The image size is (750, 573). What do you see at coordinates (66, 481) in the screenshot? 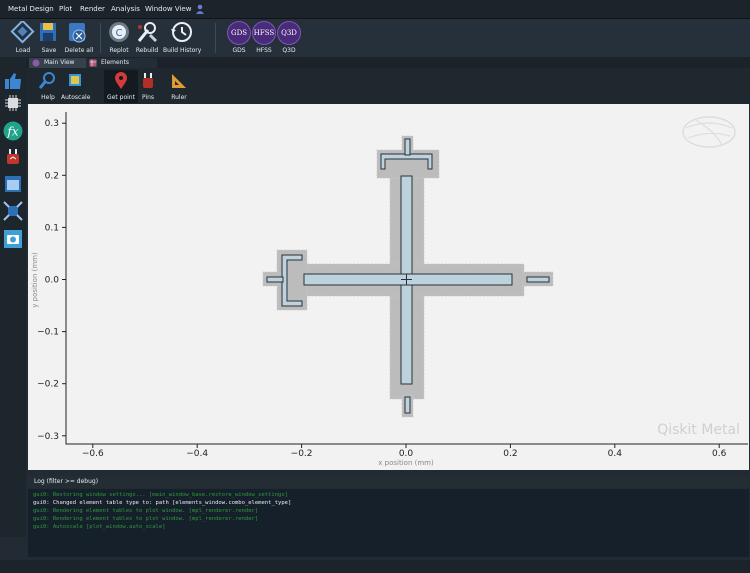
I see `log-title: Log (filter >= debug)` at bounding box center [66, 481].